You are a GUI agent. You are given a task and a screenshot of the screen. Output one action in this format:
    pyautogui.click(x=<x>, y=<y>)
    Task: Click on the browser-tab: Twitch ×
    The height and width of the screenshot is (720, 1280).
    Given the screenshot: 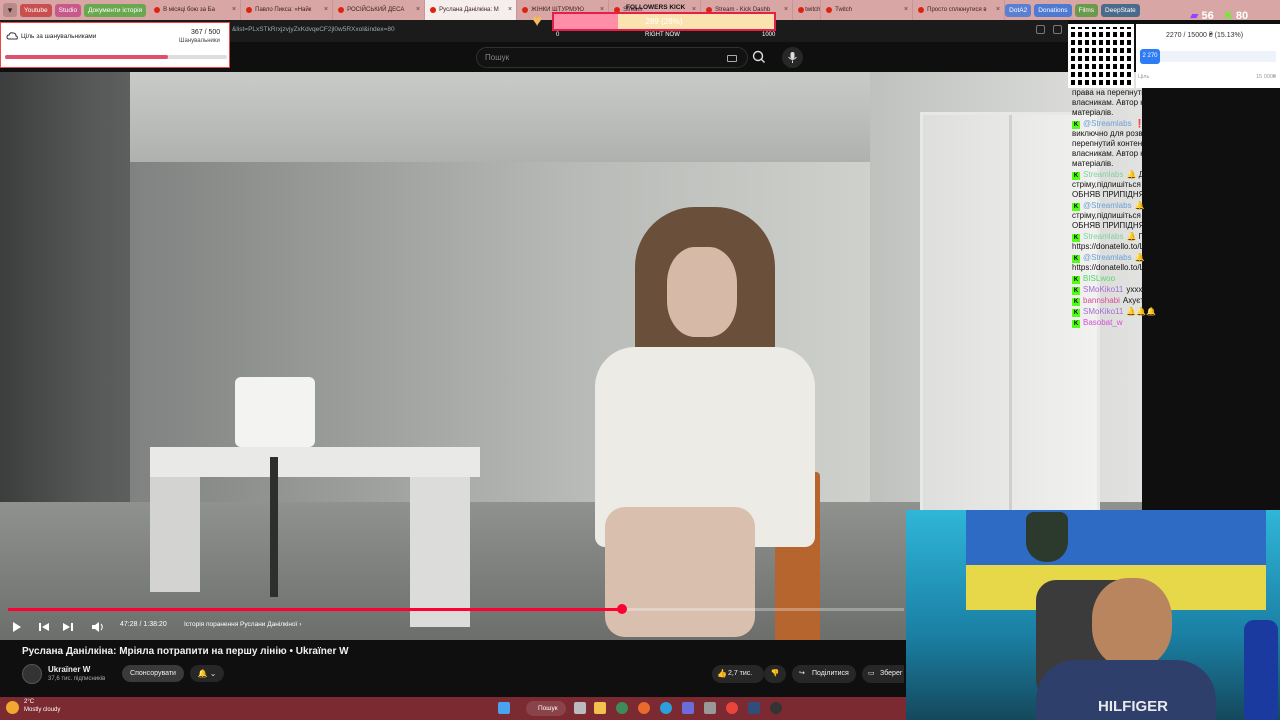 What is the action you would take?
    pyautogui.click(x=867, y=10)
    